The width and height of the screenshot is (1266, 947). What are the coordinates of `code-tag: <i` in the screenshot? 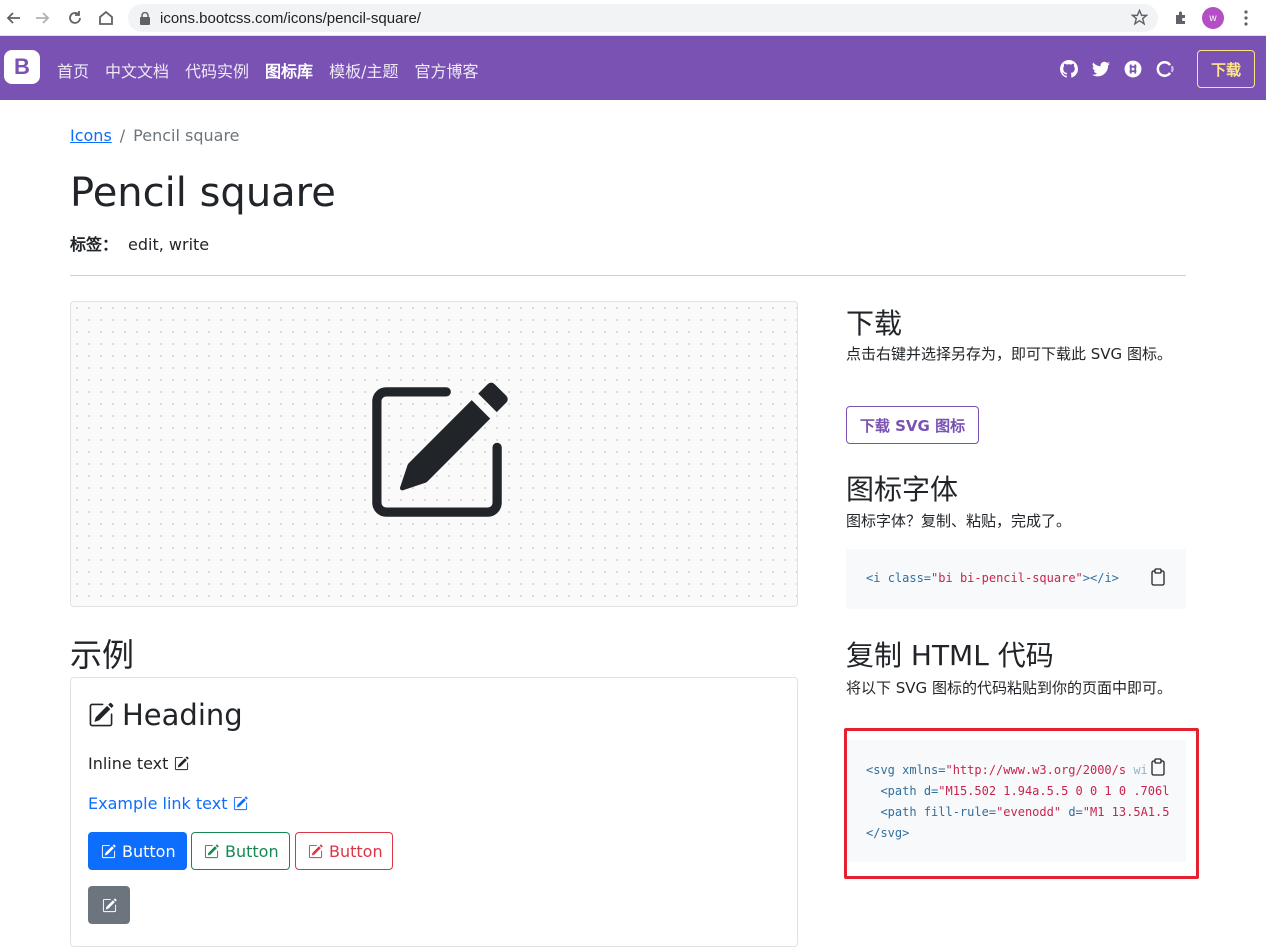 It's located at (877, 578).